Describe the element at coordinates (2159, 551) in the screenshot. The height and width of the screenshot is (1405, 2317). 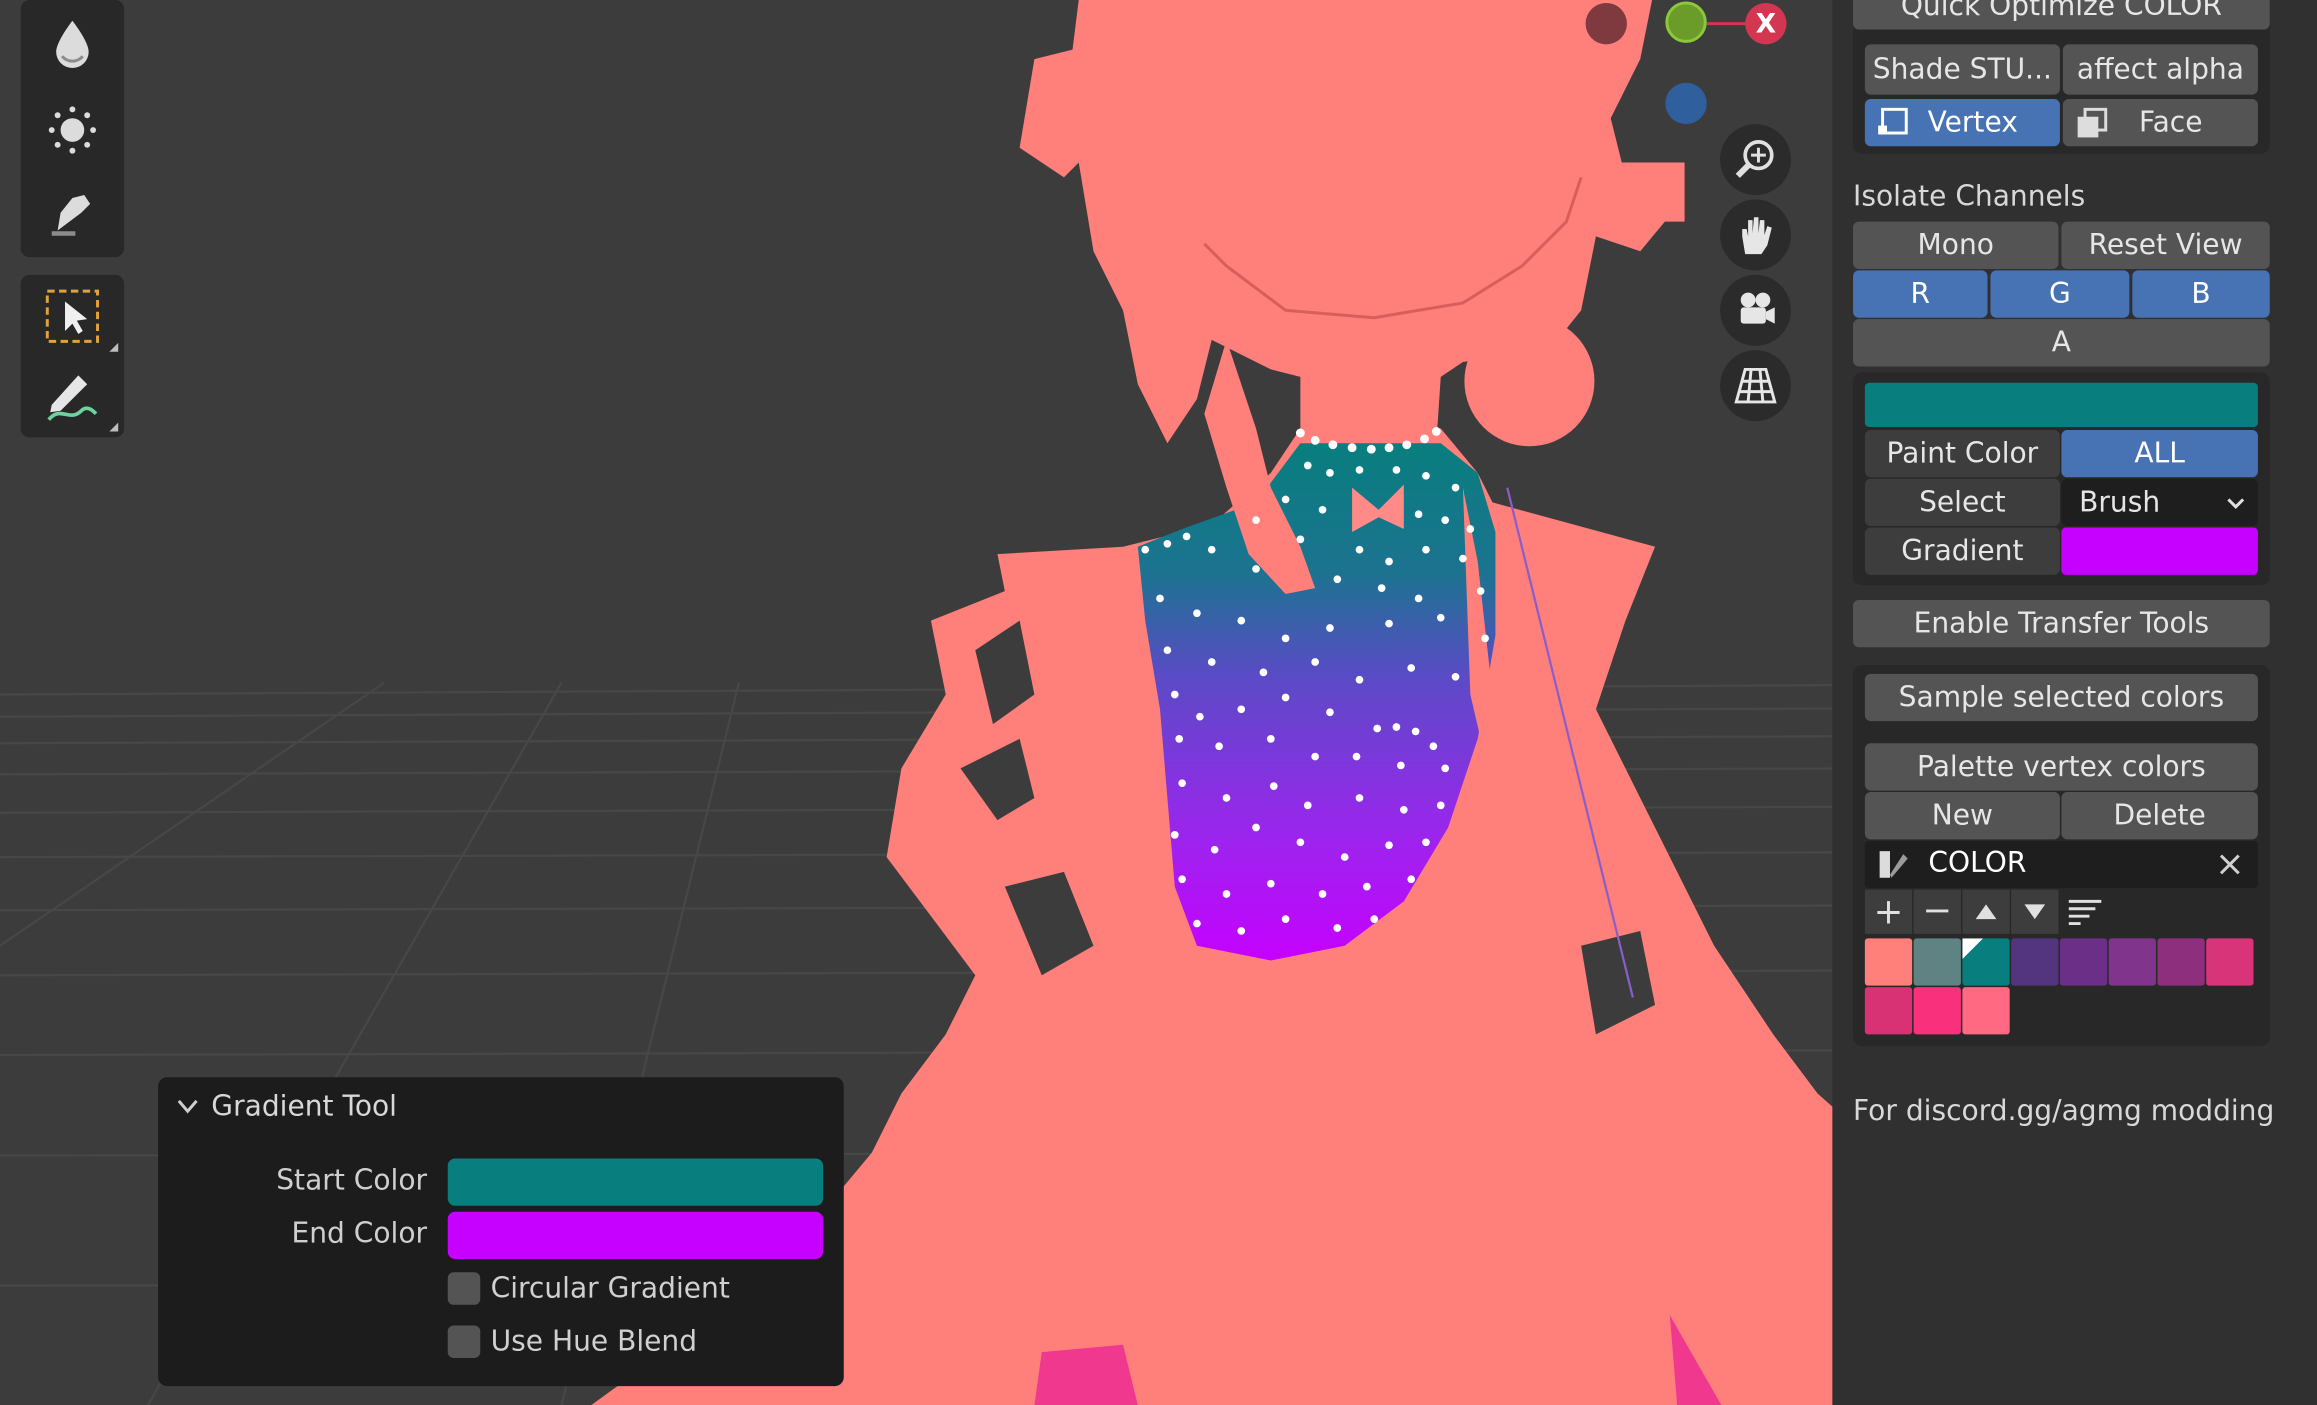
I see `gradient-color-swatch` at that location.